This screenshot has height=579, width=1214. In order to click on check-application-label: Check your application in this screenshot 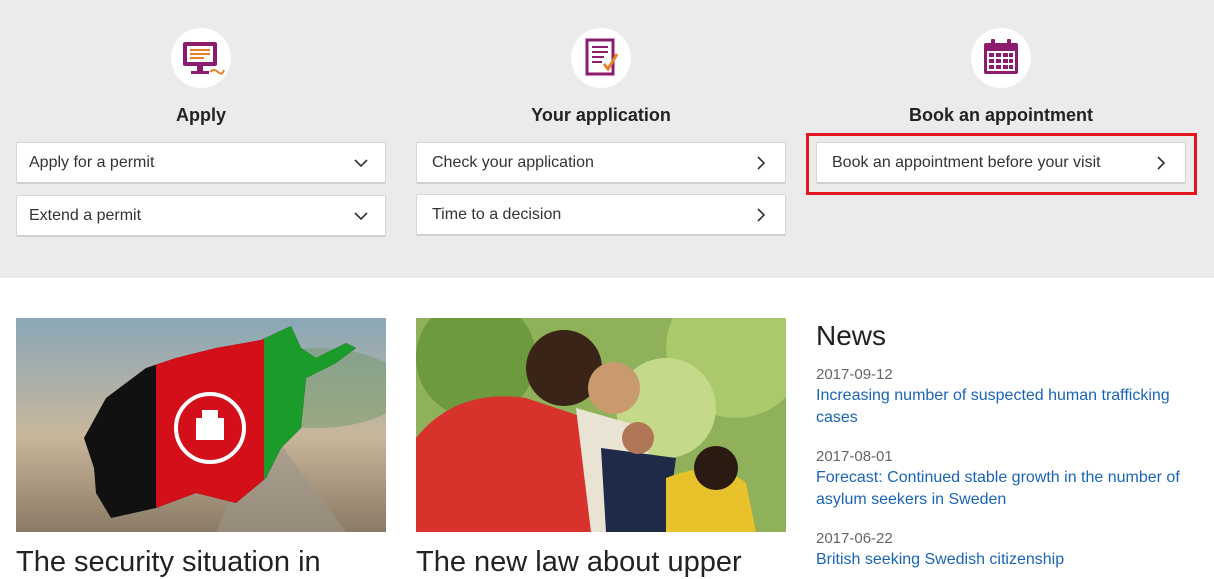, I will do `click(513, 162)`.